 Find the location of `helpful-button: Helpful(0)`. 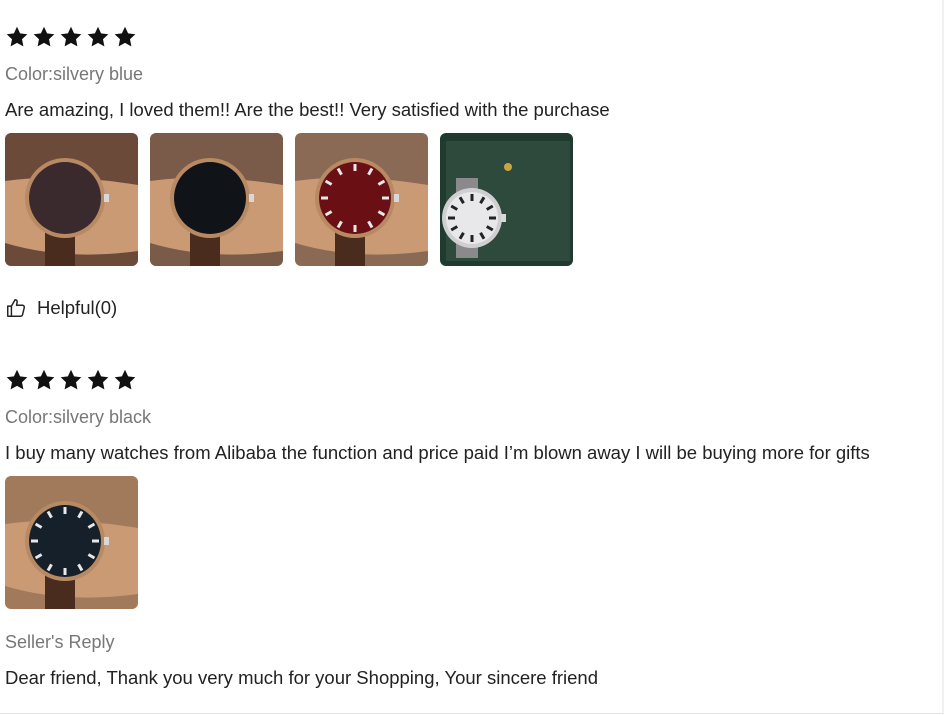

helpful-button: Helpful(0) is located at coordinates (472, 308).